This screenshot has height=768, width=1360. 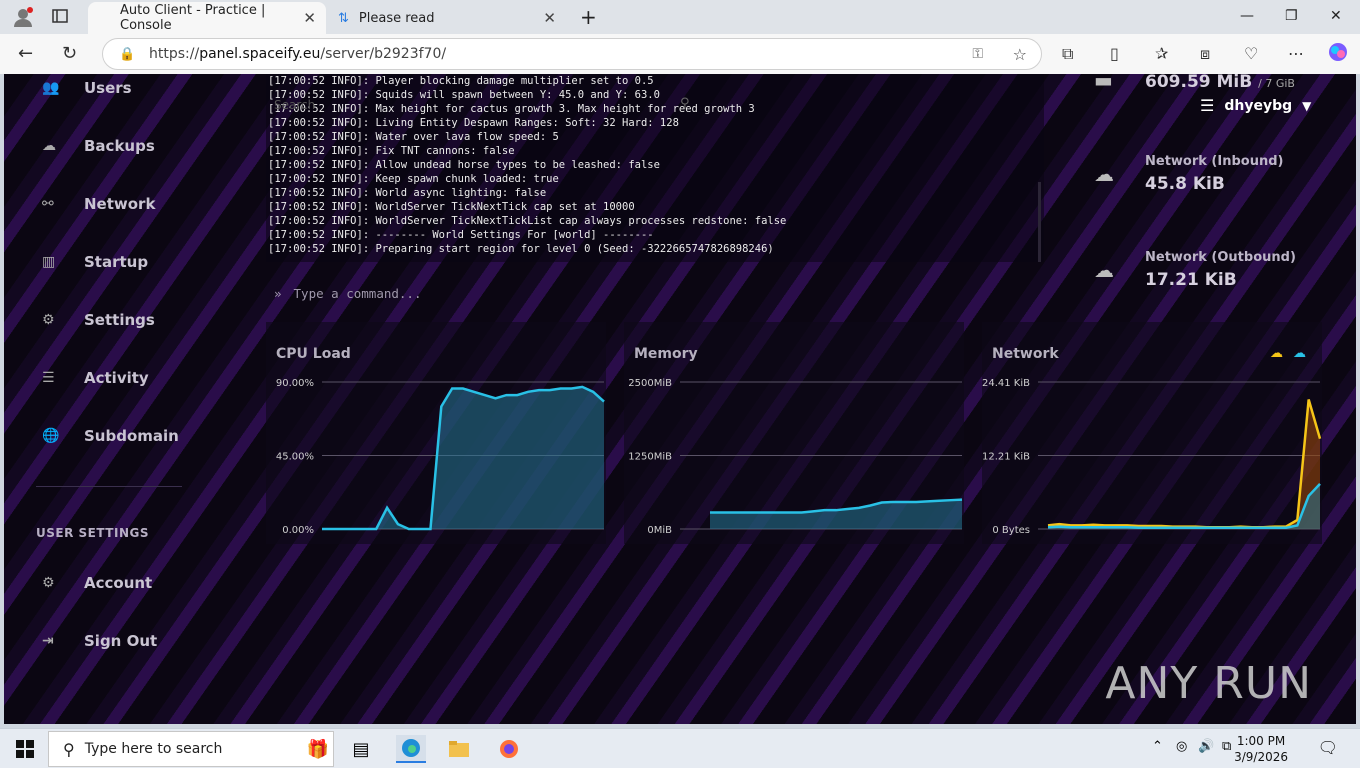 I want to click on profile-icon, so click(x=23, y=19).